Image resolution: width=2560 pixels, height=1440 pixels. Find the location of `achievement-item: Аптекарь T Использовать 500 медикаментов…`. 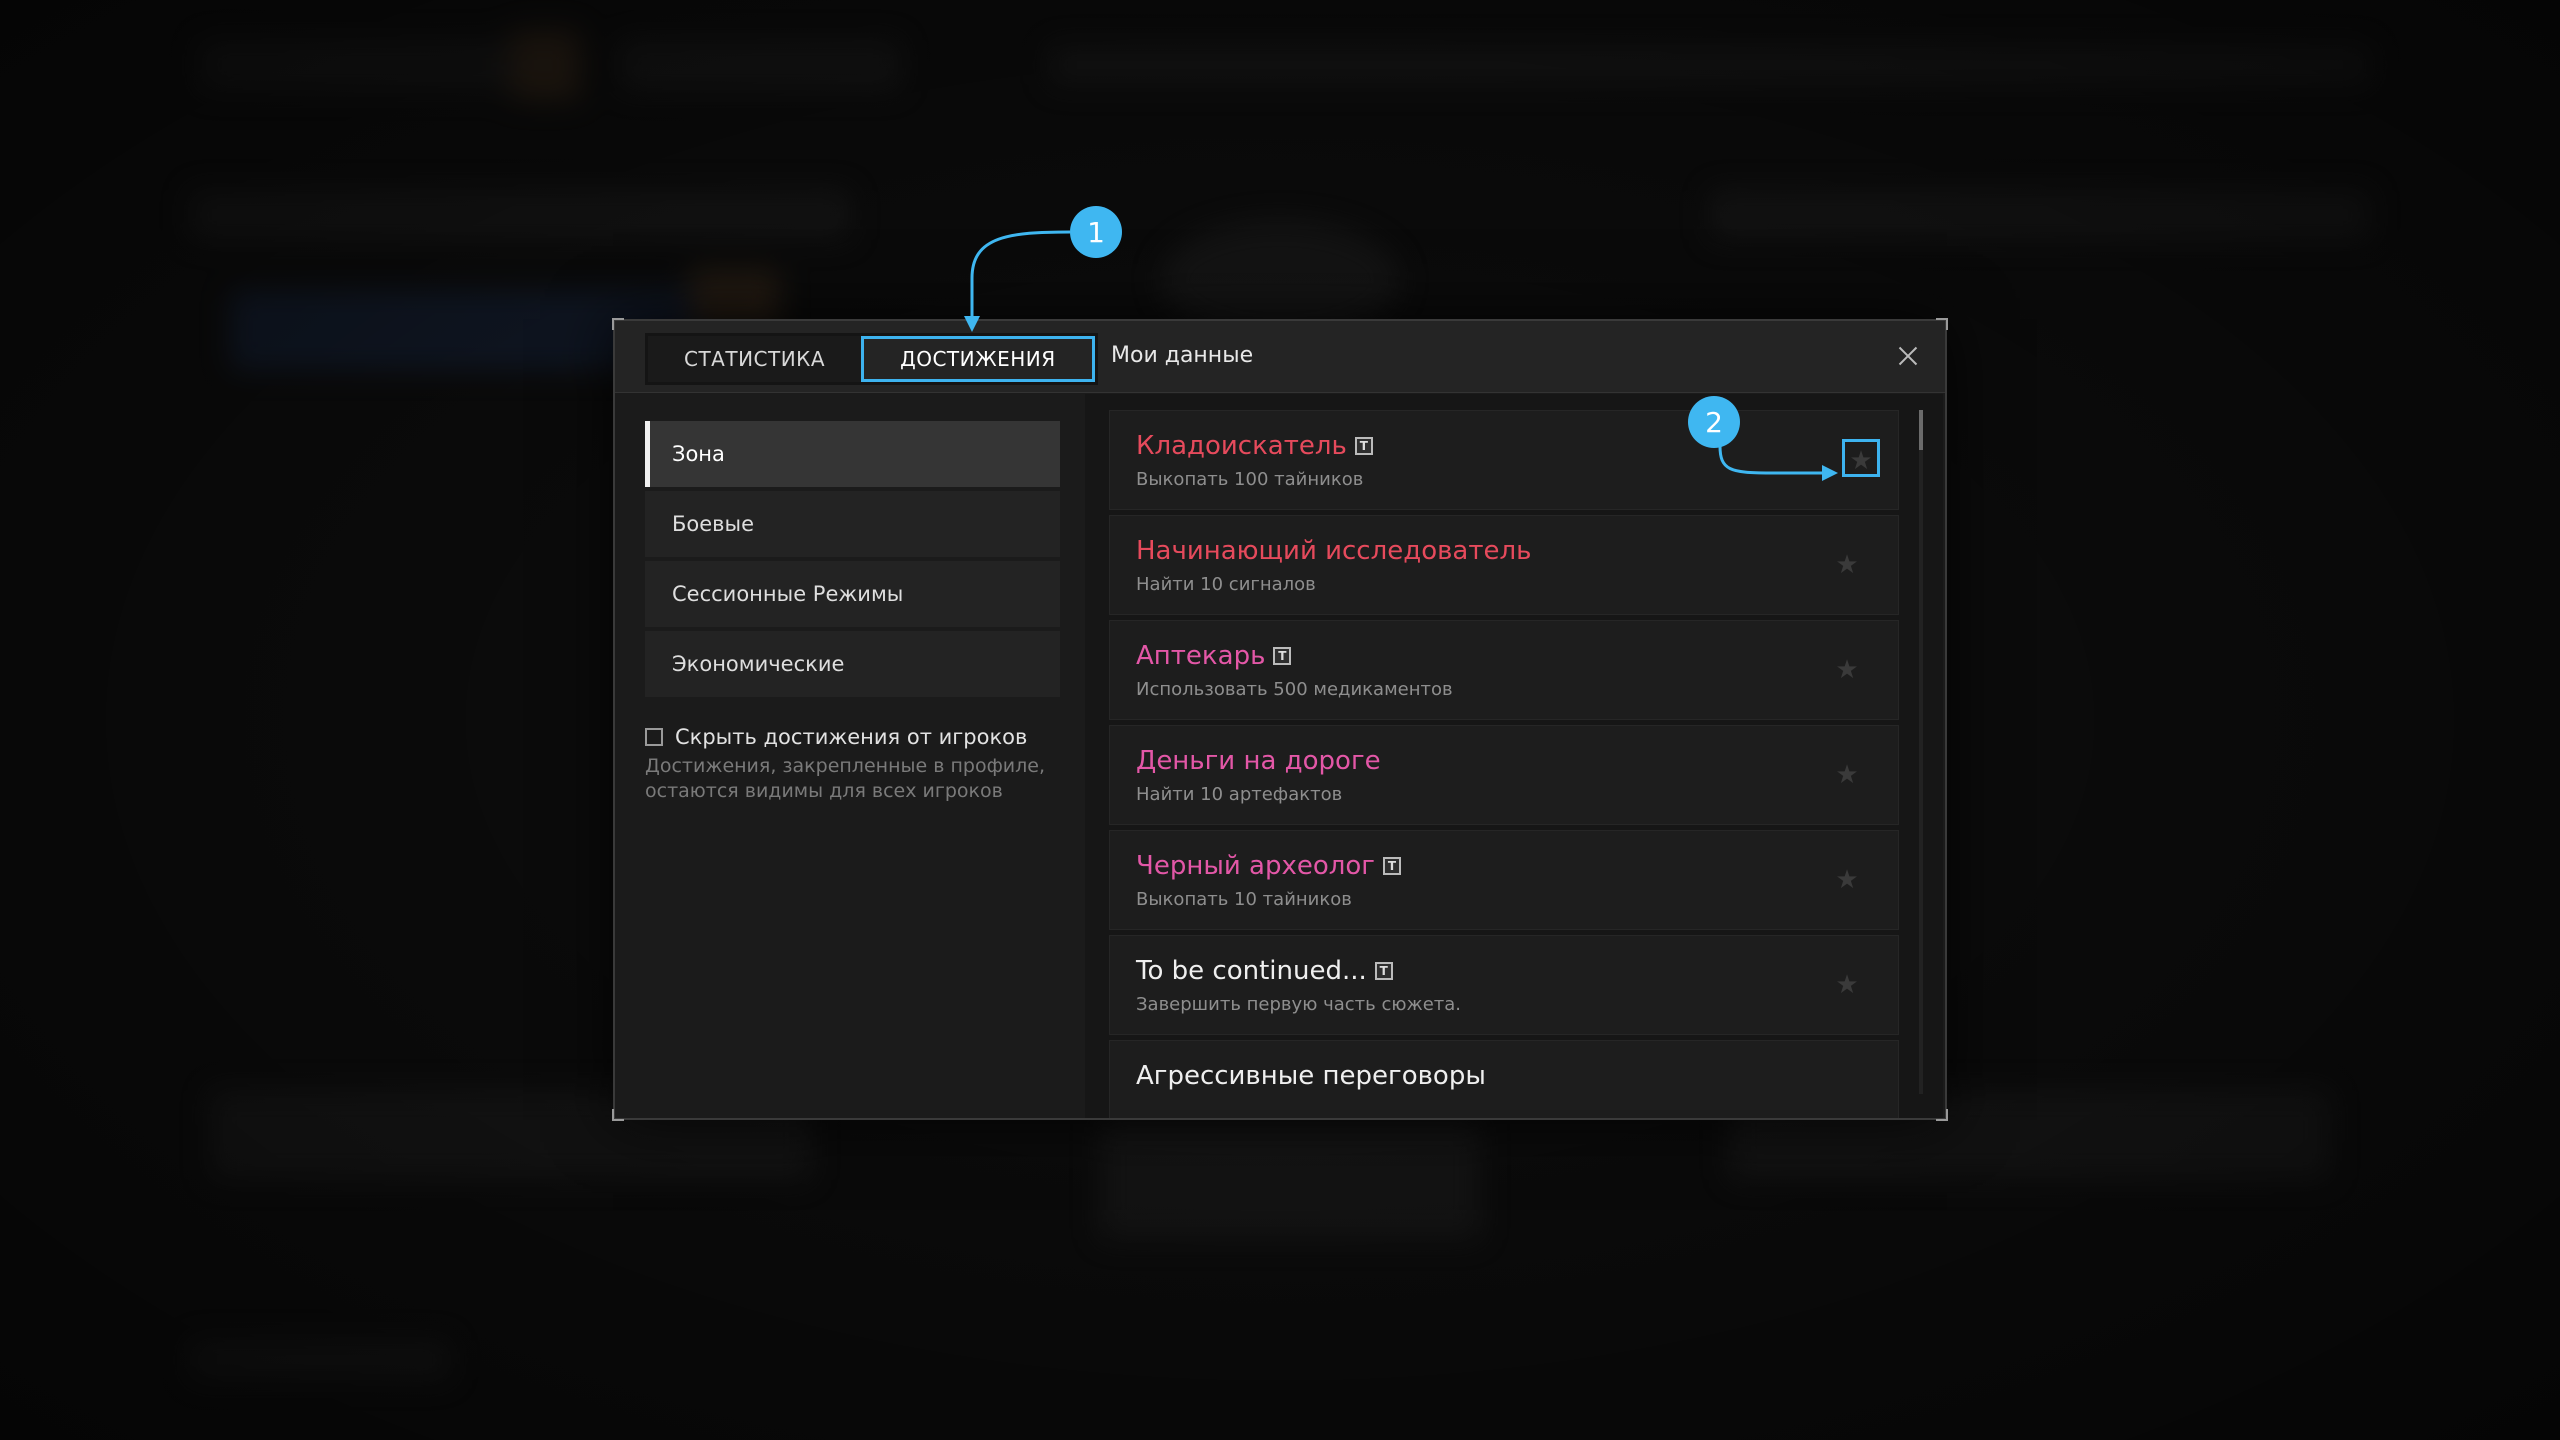

achievement-item: Аптекарь T Использовать 500 медикаментов… is located at coordinates (1504, 670).